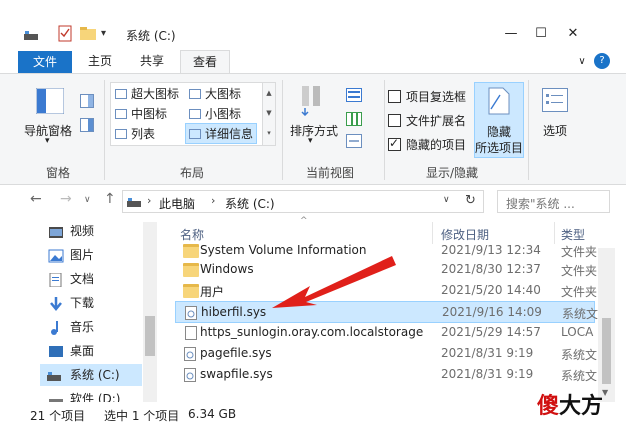  What do you see at coordinates (499, 120) in the screenshot?
I see `hide-selected-button: 隐藏 所选项目` at bounding box center [499, 120].